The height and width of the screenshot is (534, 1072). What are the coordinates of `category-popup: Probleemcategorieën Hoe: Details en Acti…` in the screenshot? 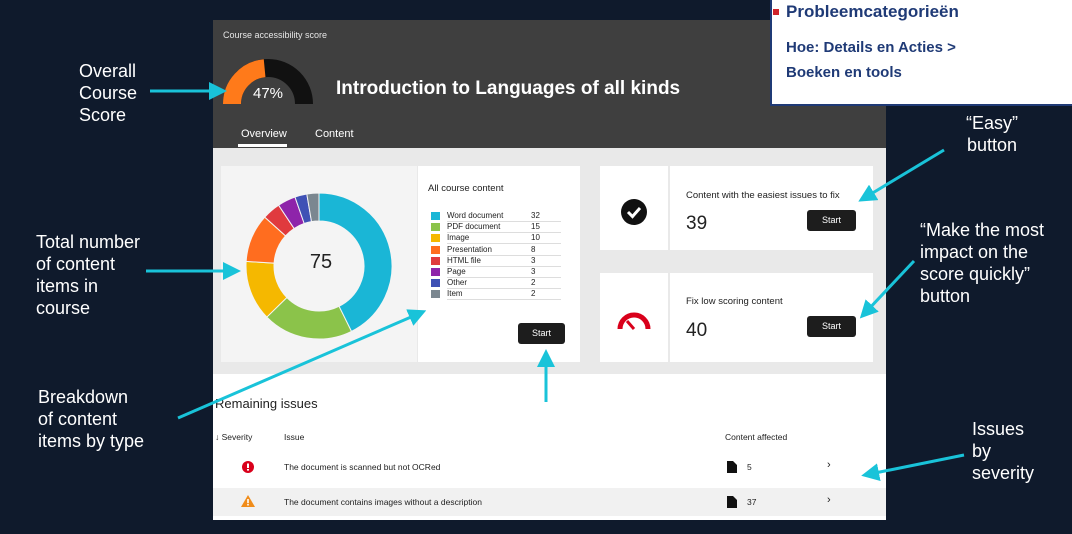 It's located at (921, 53).